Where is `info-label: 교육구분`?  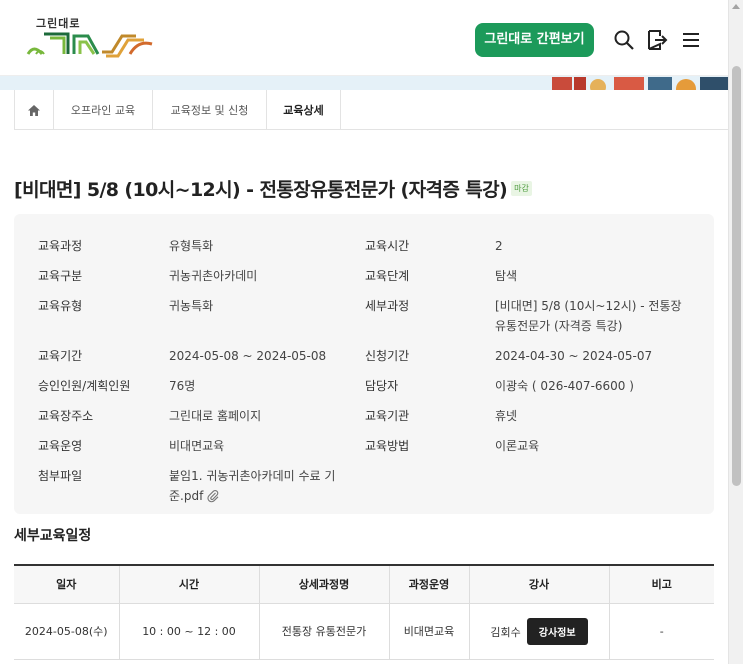 info-label: 교육구분 is located at coordinates (60, 276).